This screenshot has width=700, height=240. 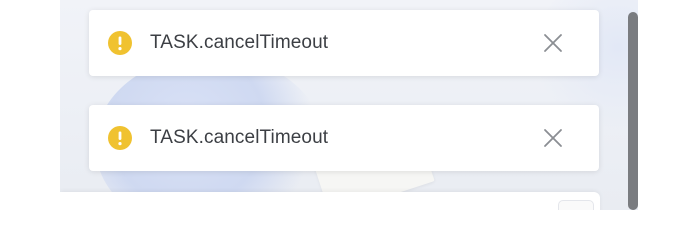 What do you see at coordinates (633, 111) in the screenshot?
I see `scrollbar` at bounding box center [633, 111].